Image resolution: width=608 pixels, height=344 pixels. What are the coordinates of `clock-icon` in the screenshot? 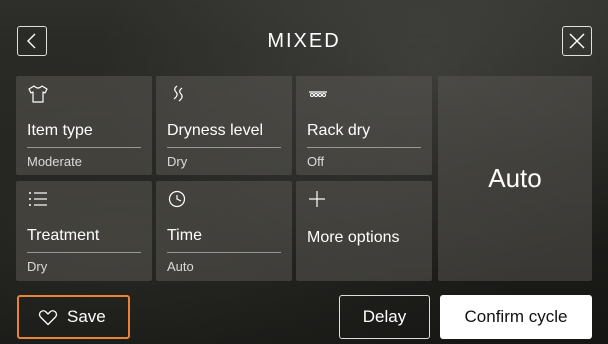 It's located at (177, 199).